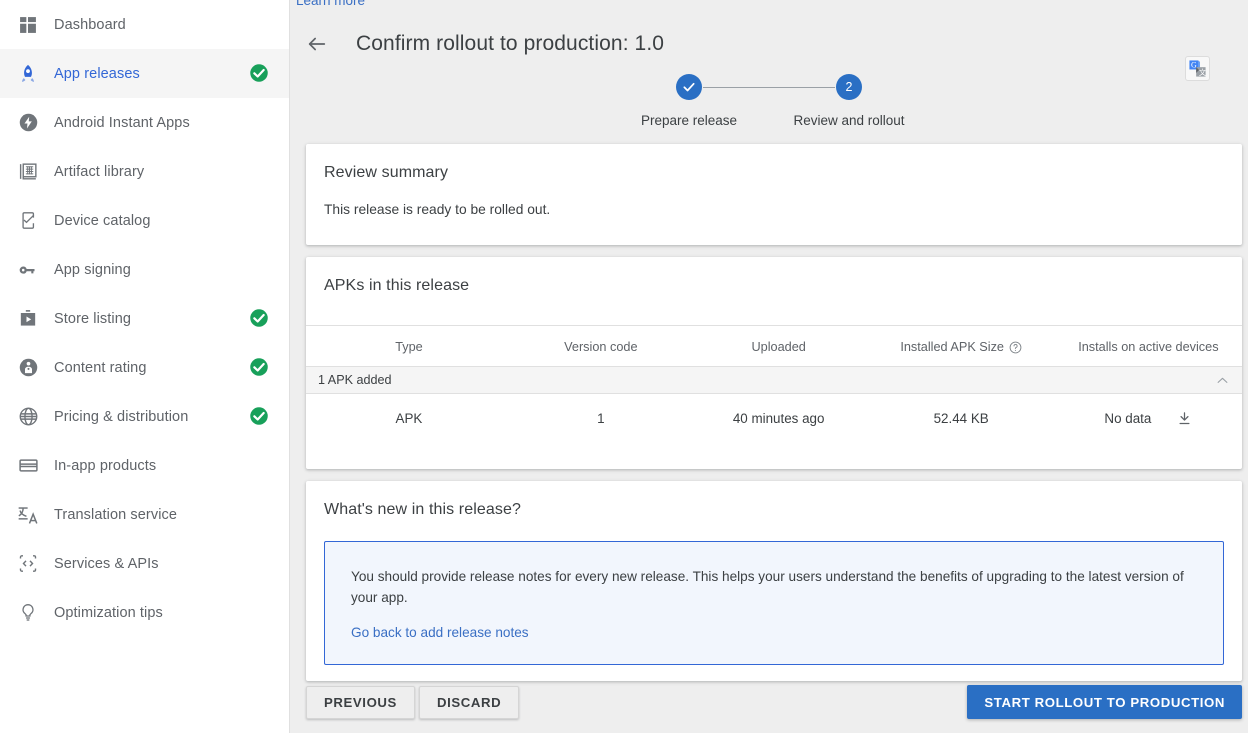 The height and width of the screenshot is (733, 1248). What do you see at coordinates (28, 466) in the screenshot?
I see `card-icon` at bounding box center [28, 466].